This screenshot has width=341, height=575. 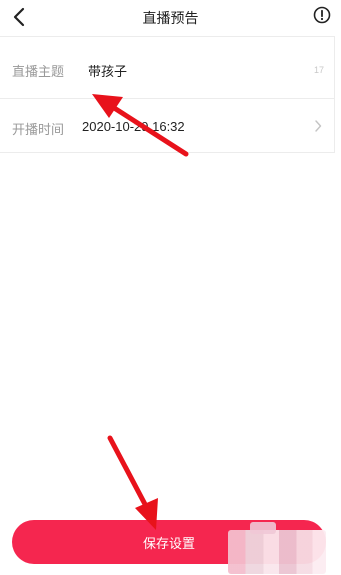 I want to click on topic-input: 带孩子, so click(x=107, y=70).